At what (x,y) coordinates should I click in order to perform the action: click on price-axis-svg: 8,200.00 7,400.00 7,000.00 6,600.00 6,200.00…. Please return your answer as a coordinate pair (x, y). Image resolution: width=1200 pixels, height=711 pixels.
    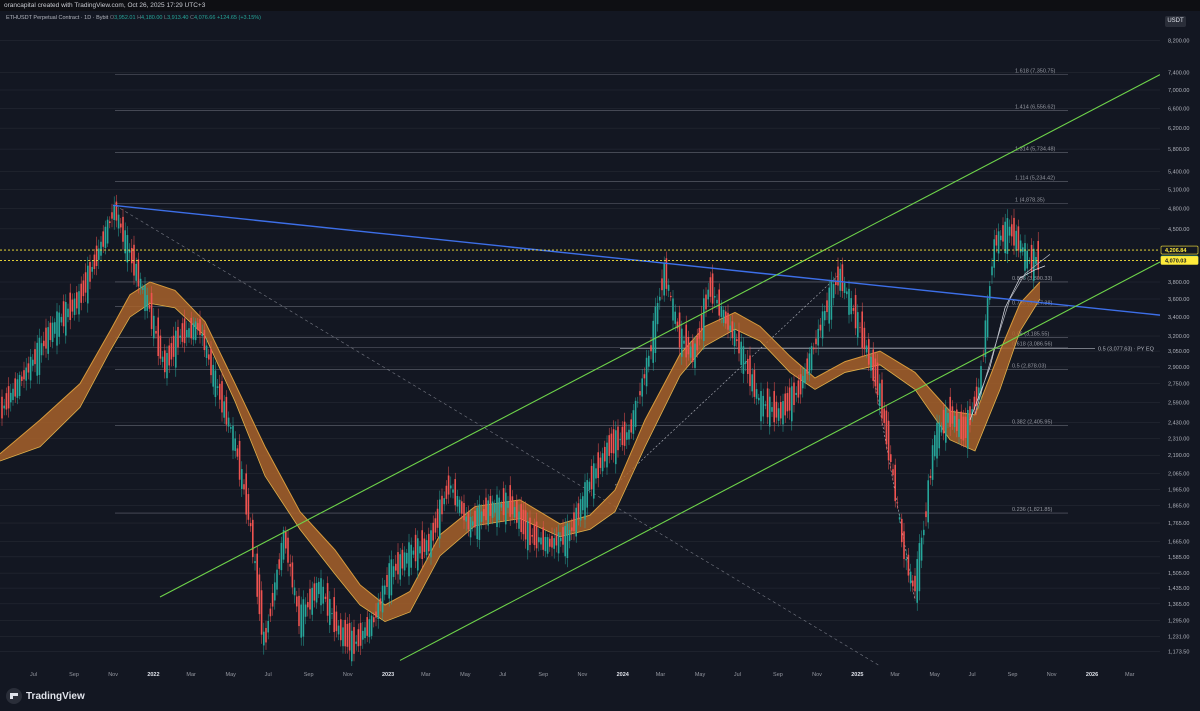
    Looking at the image, I should click on (1180, 338).